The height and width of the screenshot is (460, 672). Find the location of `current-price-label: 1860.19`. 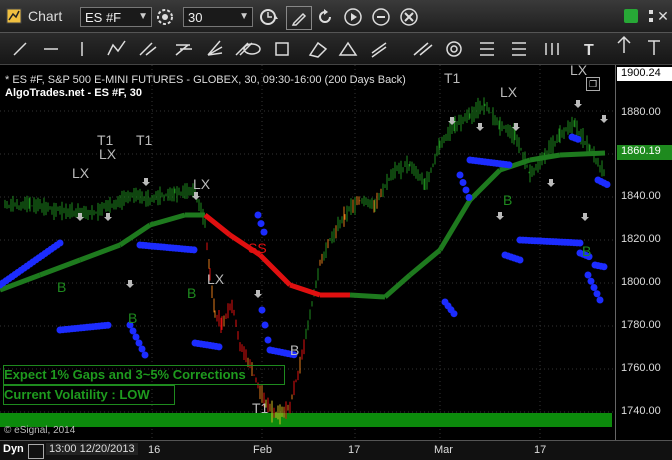

current-price-label: 1860.19 is located at coordinates (644, 152).